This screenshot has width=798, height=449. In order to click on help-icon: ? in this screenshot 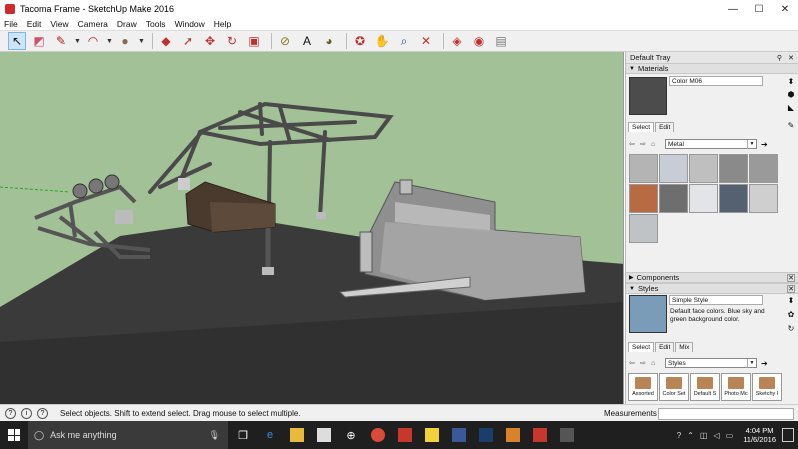, I will do `click(42, 413)`.